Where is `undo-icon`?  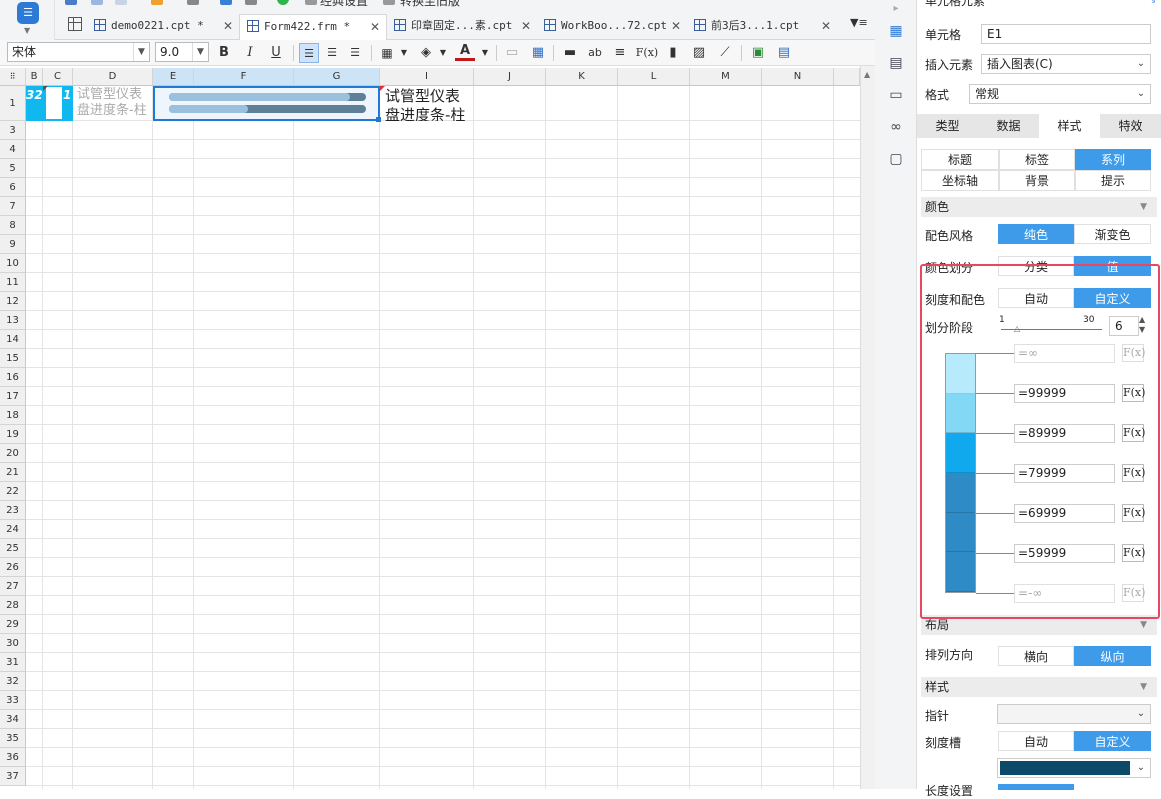
undo-icon is located at coordinates (97, 2).